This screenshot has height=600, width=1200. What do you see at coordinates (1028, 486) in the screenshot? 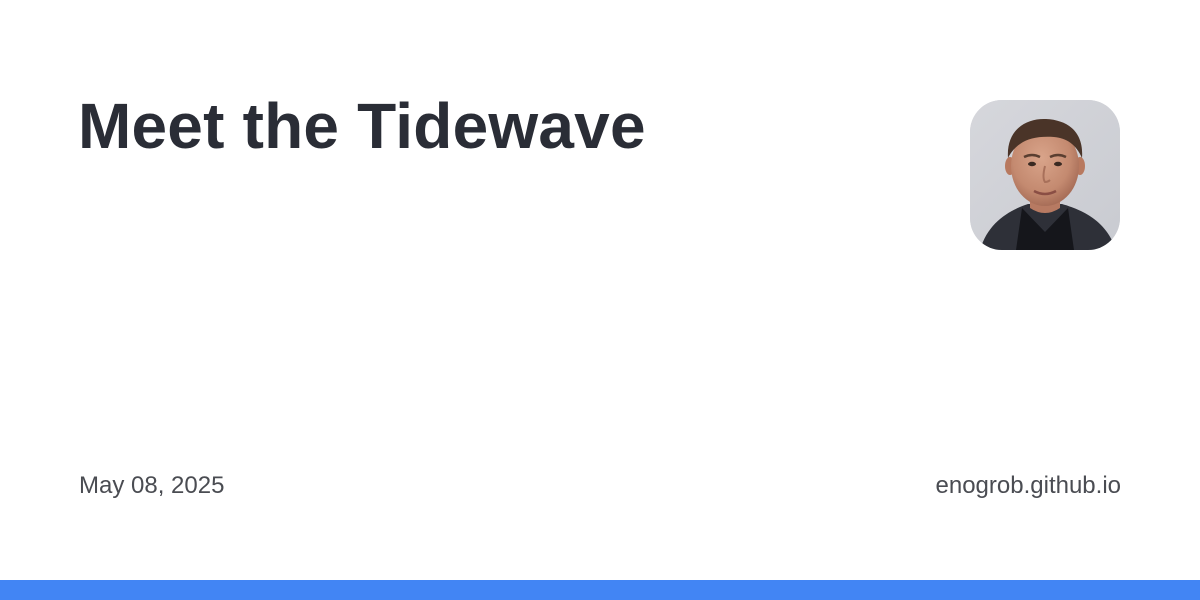
I see `site-domain-link: enogrob.github.io` at bounding box center [1028, 486].